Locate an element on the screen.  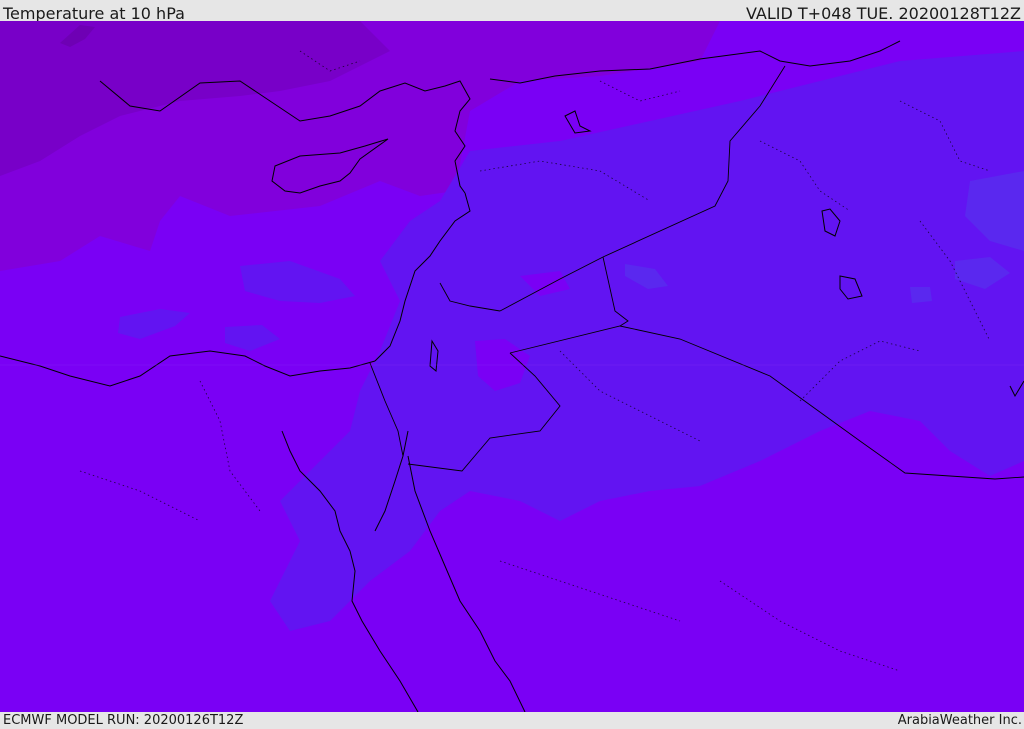
credit-label: ArabiaWeather Inc. is located at coordinates (959, 720).